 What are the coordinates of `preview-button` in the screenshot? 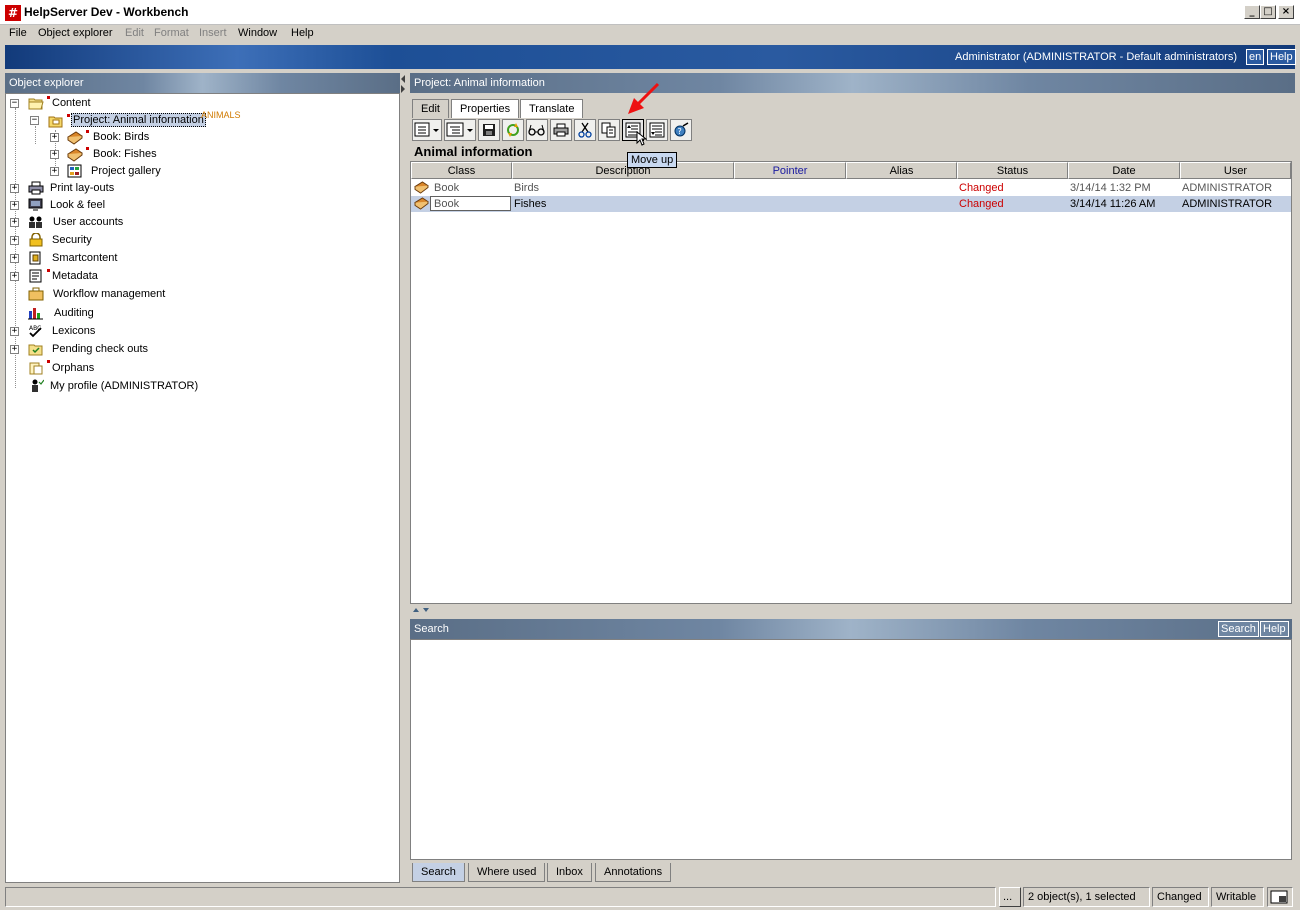 It's located at (537, 130).